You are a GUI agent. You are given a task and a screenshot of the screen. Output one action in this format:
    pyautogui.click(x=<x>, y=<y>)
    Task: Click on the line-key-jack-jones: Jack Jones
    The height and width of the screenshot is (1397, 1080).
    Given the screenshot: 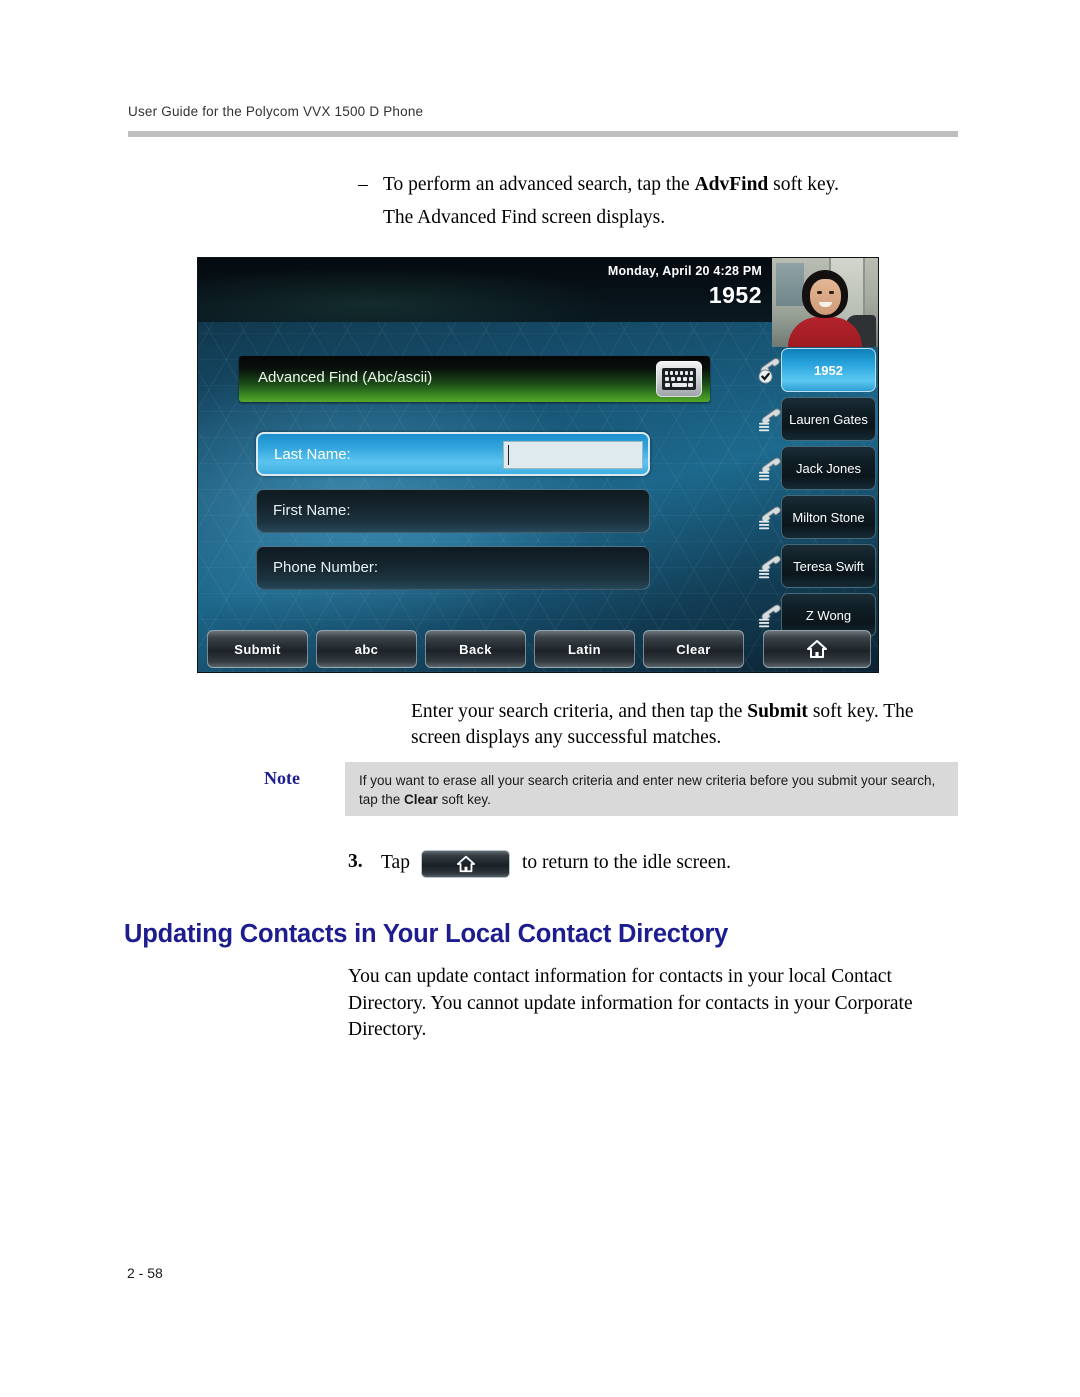 What is the action you would take?
    pyautogui.click(x=818, y=468)
    